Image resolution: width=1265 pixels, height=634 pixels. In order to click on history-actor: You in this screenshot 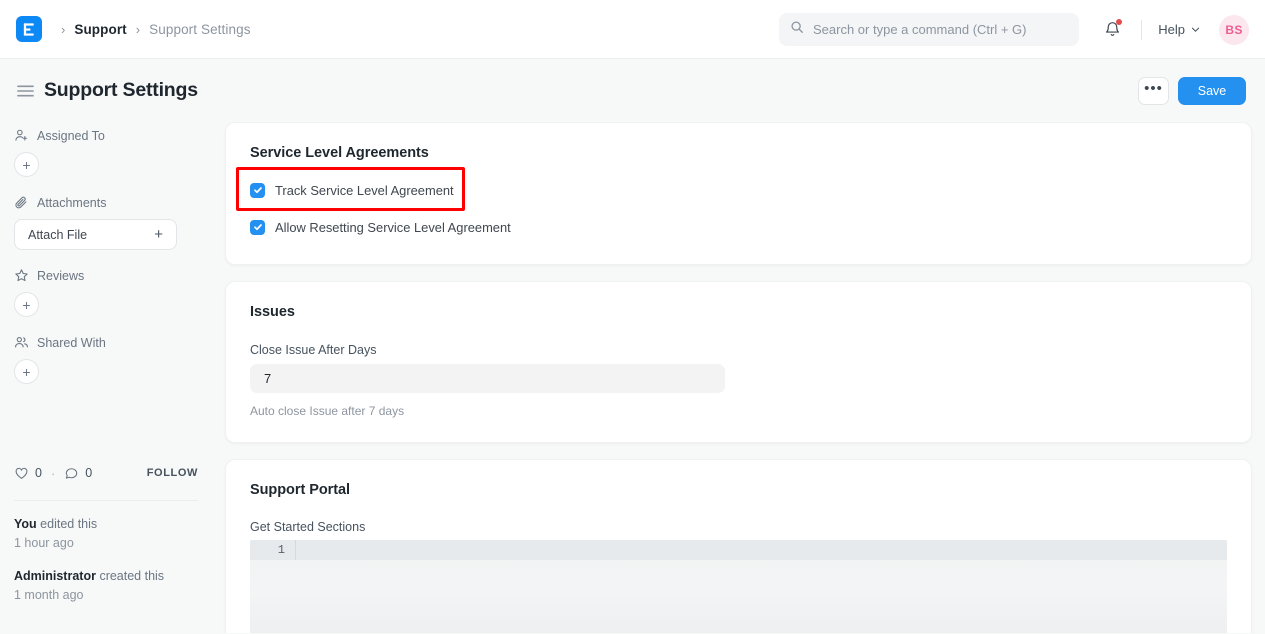, I will do `click(25, 524)`.